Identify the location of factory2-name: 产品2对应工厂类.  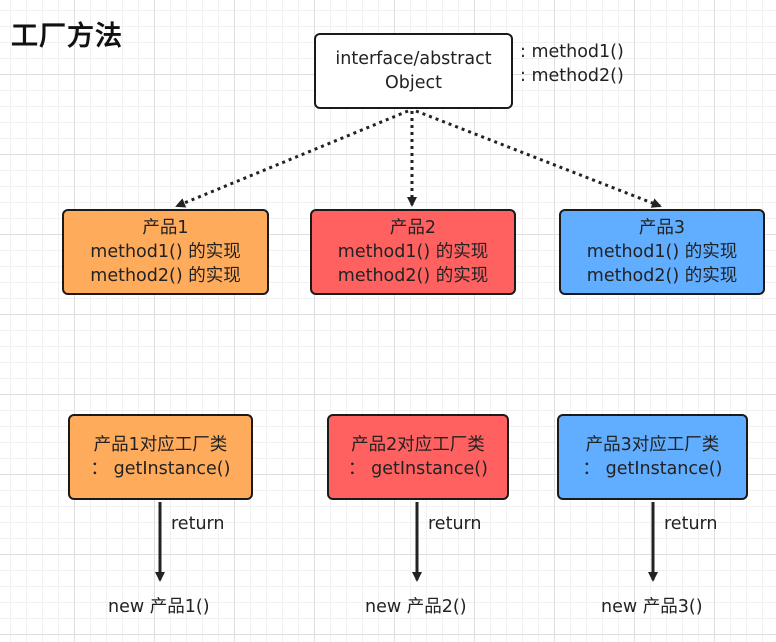
(418, 445).